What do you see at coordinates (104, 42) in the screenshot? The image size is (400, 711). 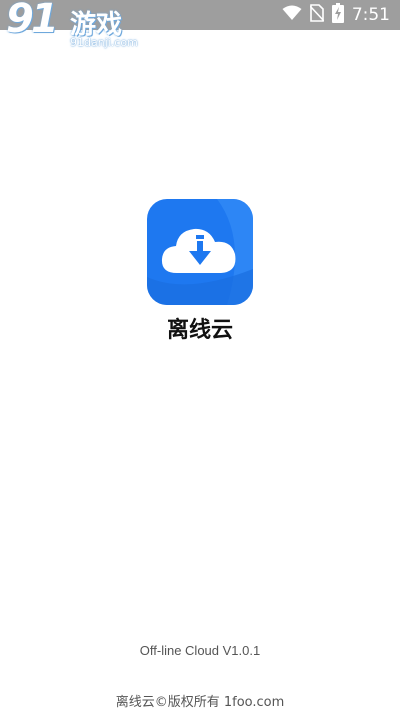 I see `watermark-url: 91danji.com` at bounding box center [104, 42].